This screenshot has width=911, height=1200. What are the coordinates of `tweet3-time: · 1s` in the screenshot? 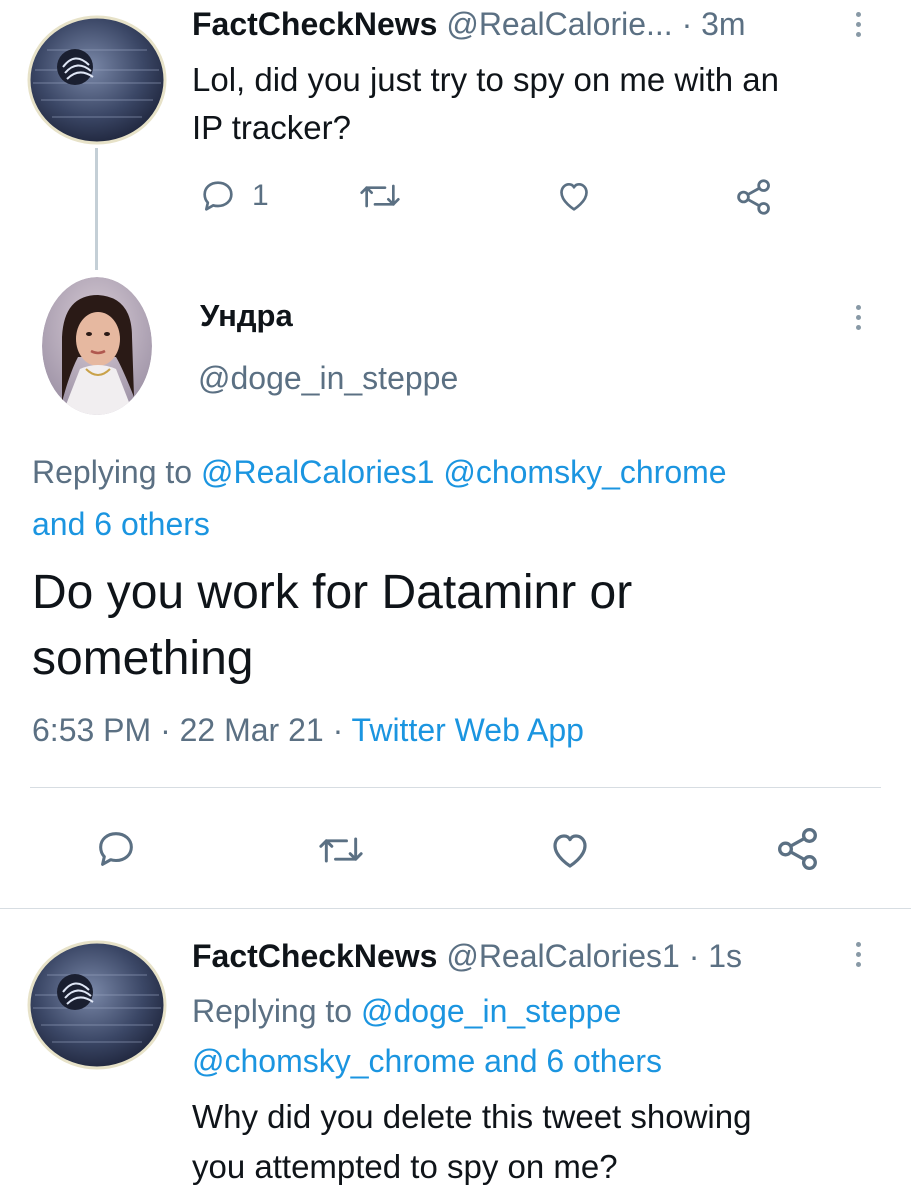 It's located at (715, 956).